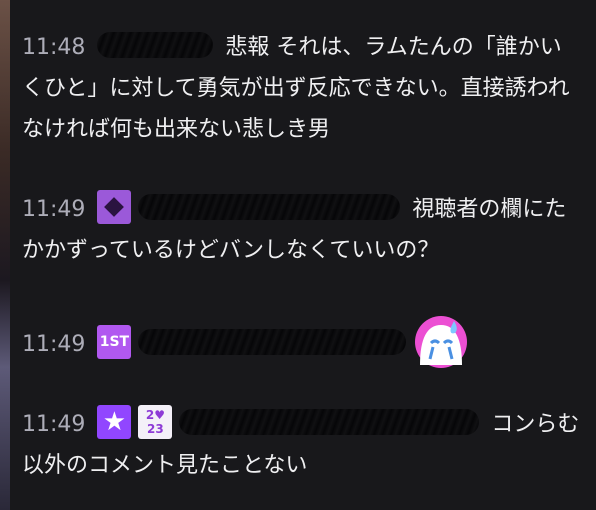 The width and height of the screenshot is (596, 510). I want to click on message-timestamp: 11:48, so click(54, 47).